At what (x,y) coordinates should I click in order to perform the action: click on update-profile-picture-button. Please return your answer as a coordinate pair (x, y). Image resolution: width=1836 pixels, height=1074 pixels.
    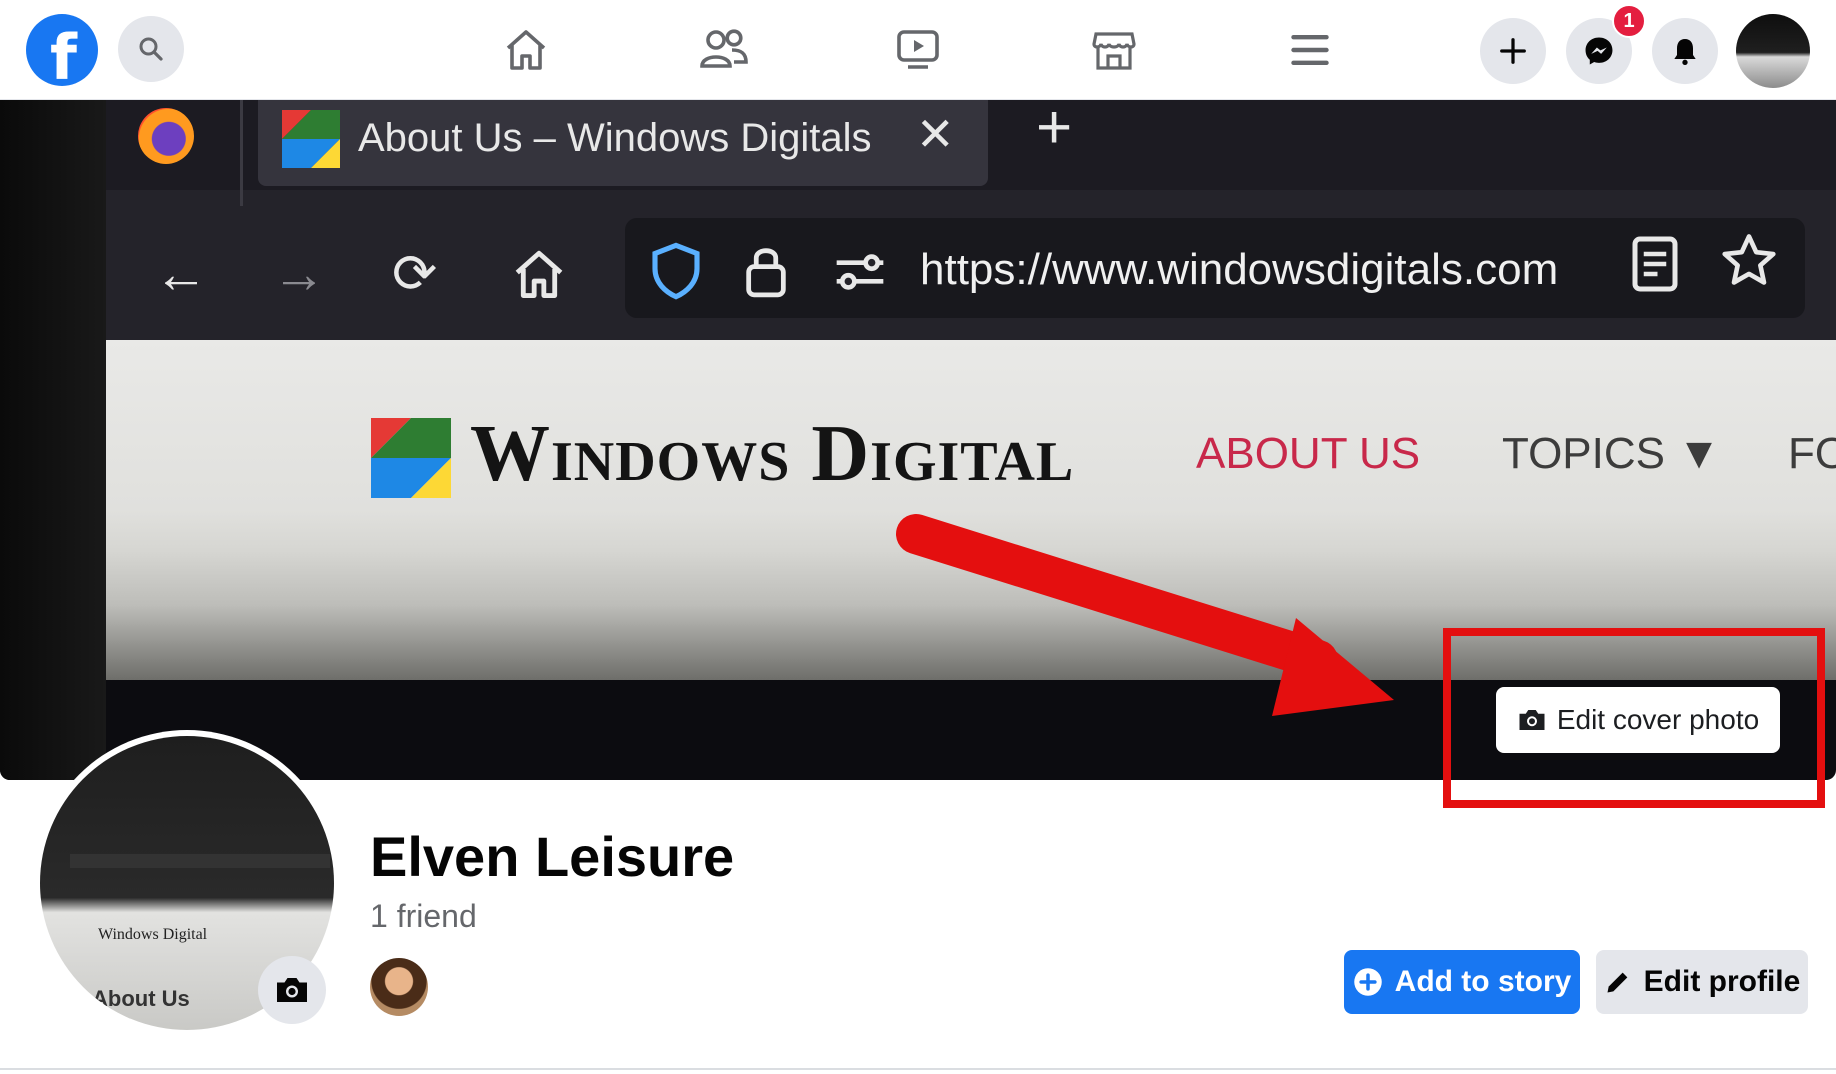
    Looking at the image, I should click on (292, 990).